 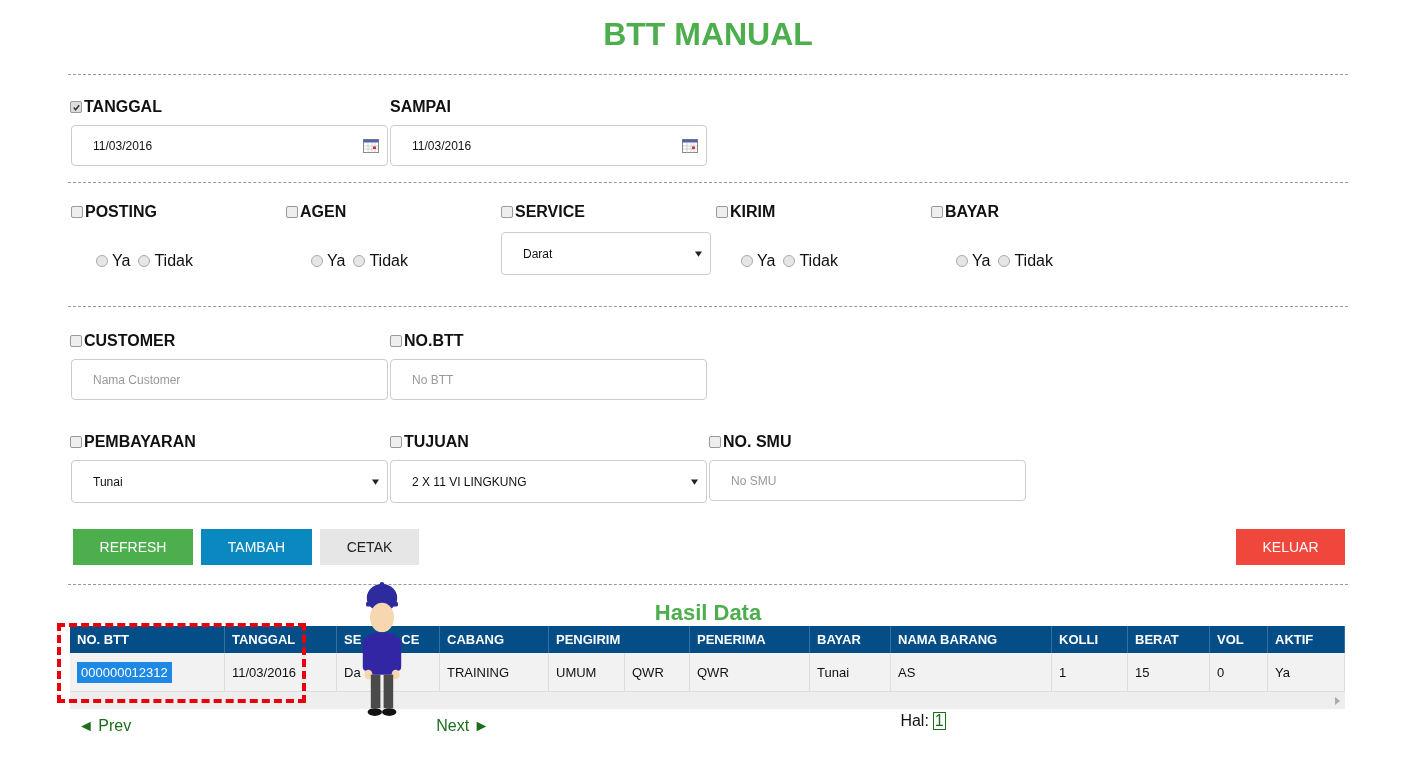 I want to click on field-label: BAYAR, so click(x=972, y=212).